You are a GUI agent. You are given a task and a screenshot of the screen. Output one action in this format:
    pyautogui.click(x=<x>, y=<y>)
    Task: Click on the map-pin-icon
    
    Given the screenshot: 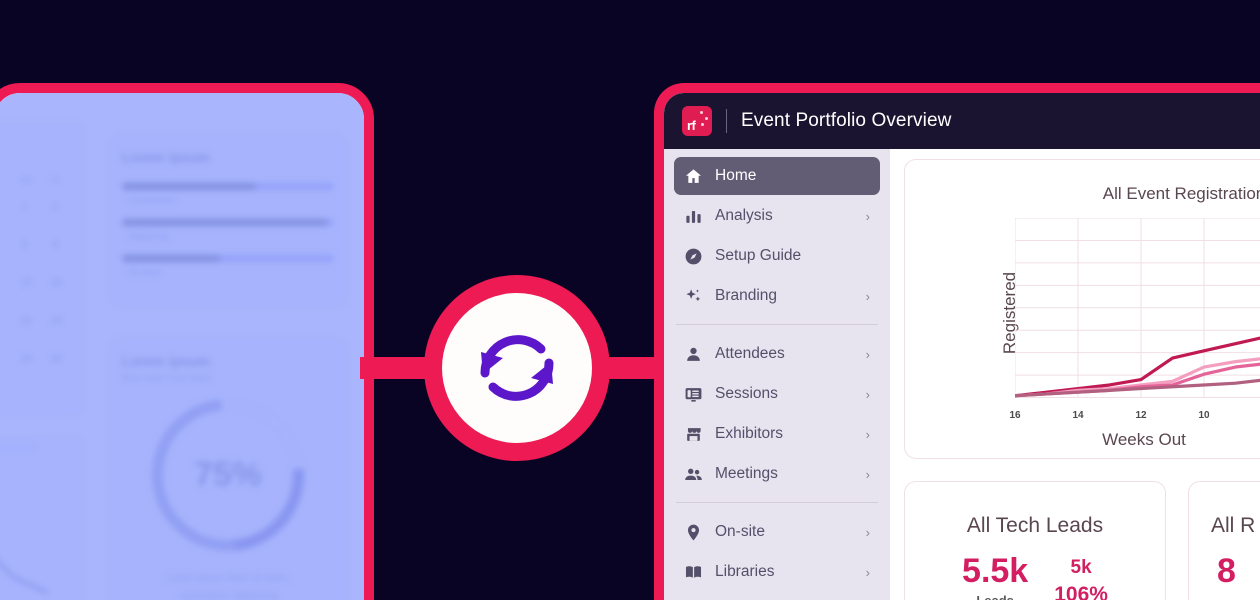 What is the action you would take?
    pyautogui.click(x=693, y=532)
    